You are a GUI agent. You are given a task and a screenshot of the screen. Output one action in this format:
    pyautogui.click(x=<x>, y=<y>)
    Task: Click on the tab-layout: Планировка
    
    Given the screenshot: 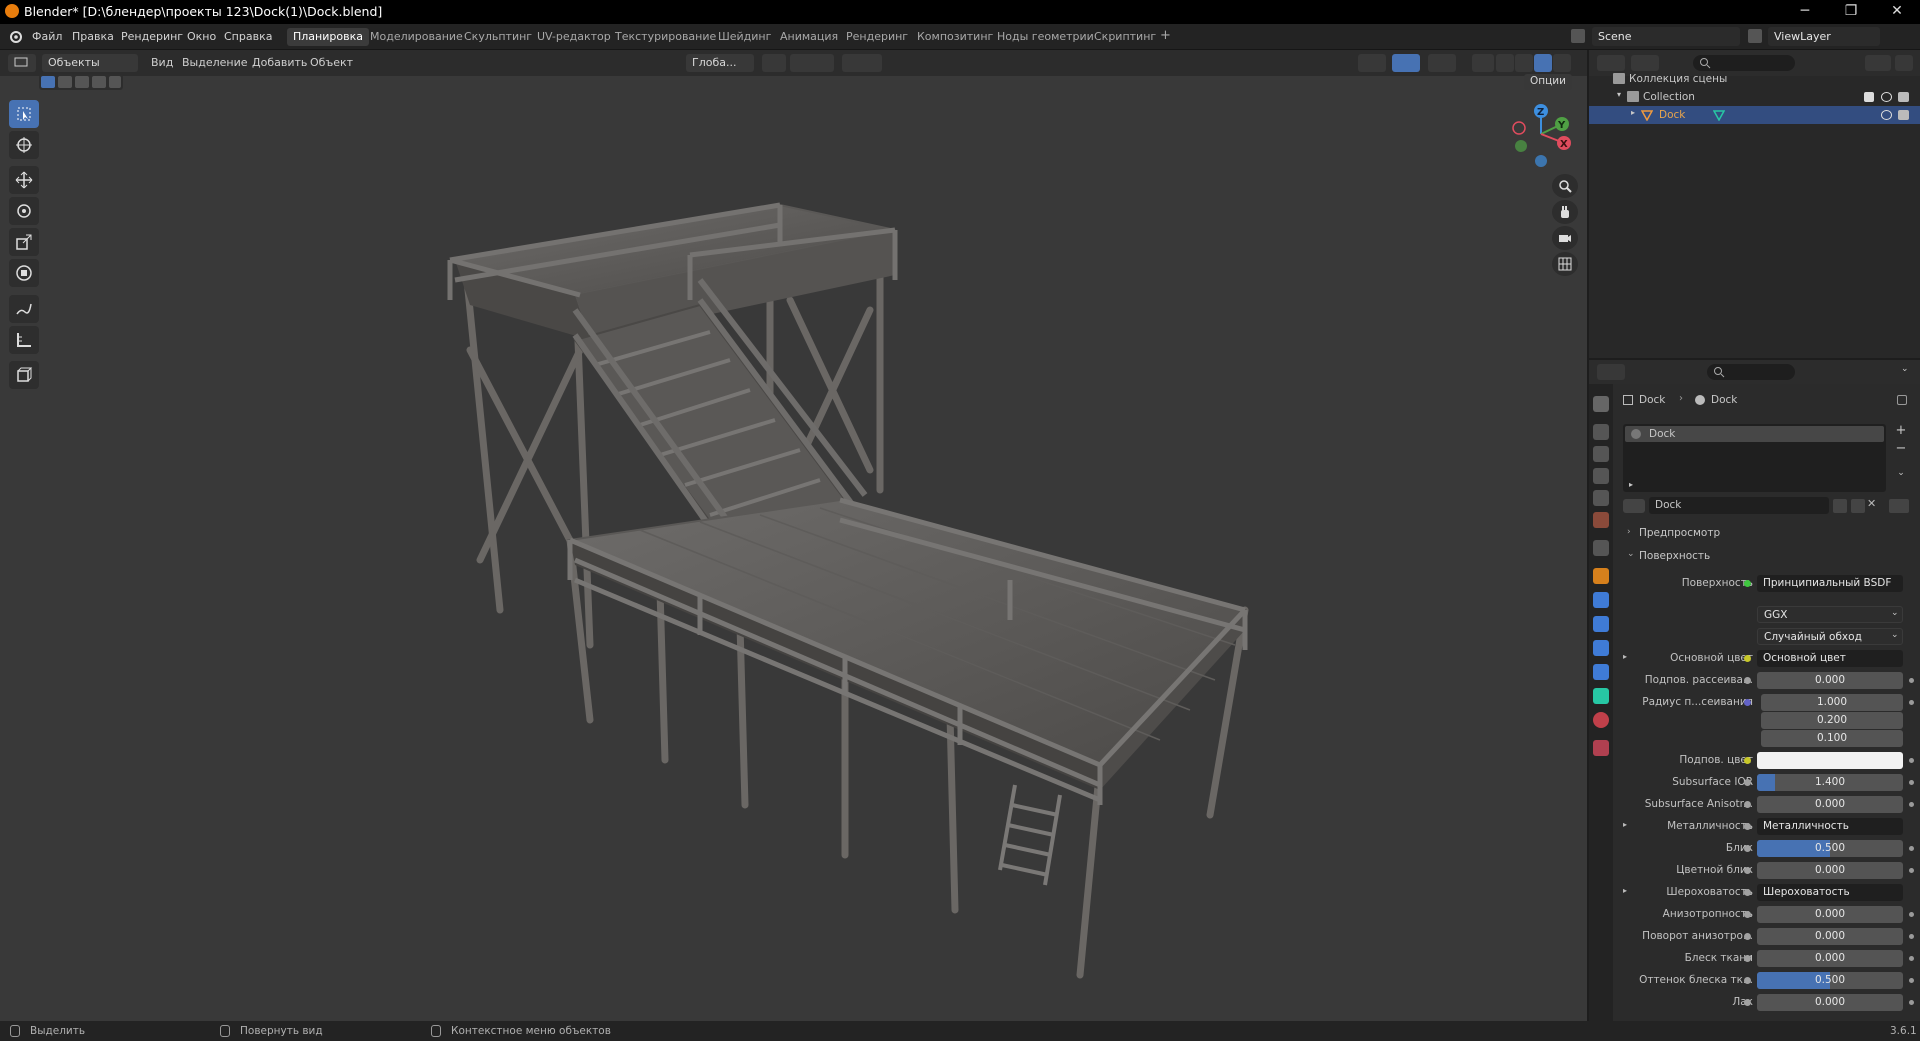 What is the action you would take?
    pyautogui.click(x=328, y=37)
    